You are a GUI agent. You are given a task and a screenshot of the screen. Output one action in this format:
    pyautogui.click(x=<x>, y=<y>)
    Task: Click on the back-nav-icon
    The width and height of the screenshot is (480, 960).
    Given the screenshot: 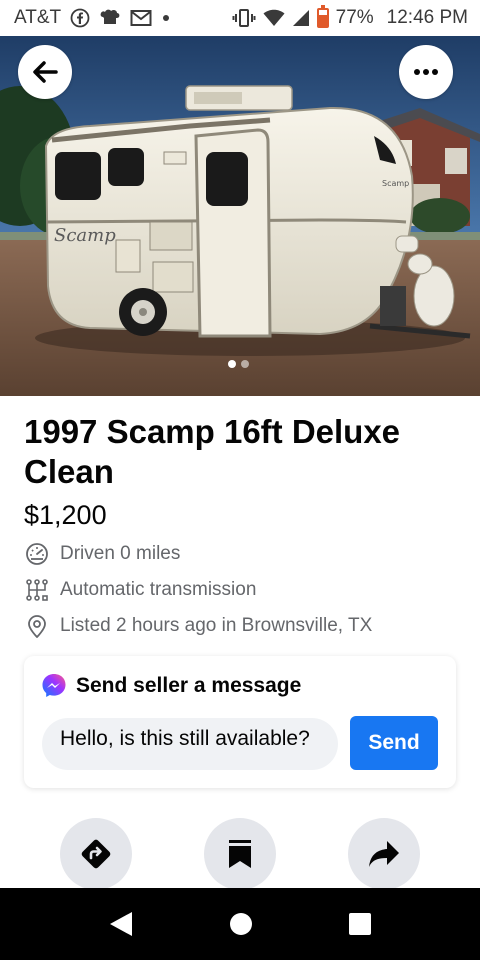 What is the action you would take?
    pyautogui.click(x=121, y=924)
    